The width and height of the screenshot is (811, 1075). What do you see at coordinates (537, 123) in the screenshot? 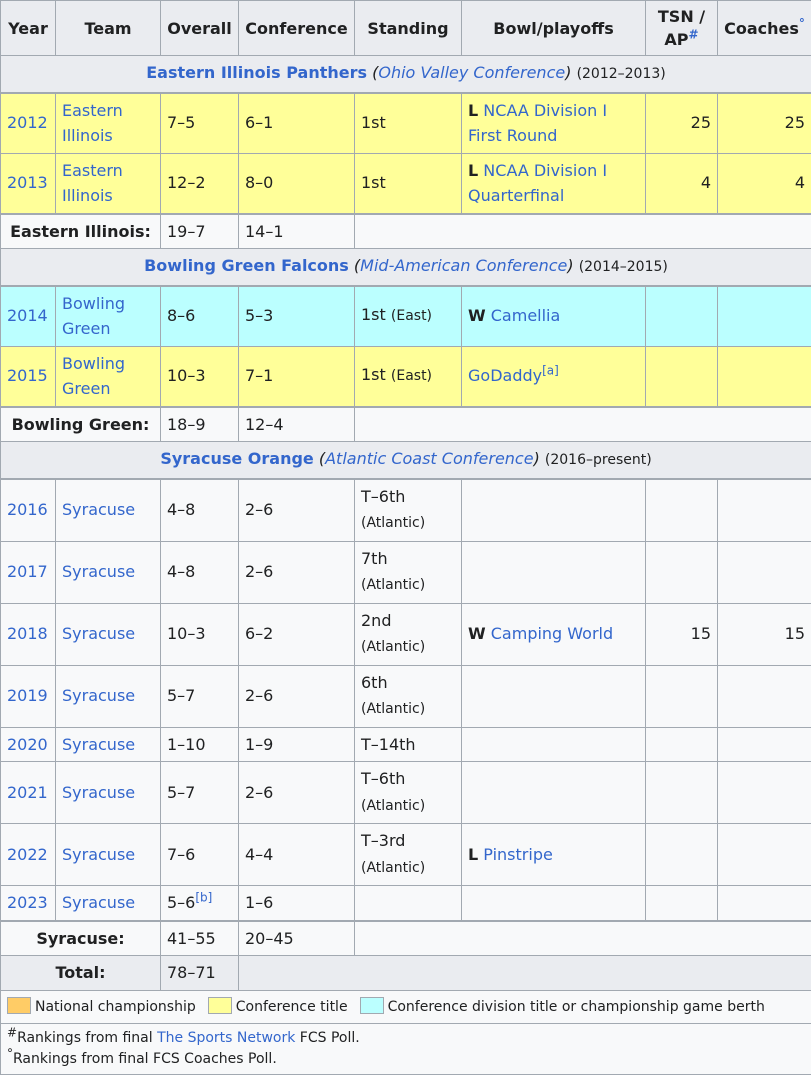
I see `bowl-link: NCAA Division I First Round` at bounding box center [537, 123].